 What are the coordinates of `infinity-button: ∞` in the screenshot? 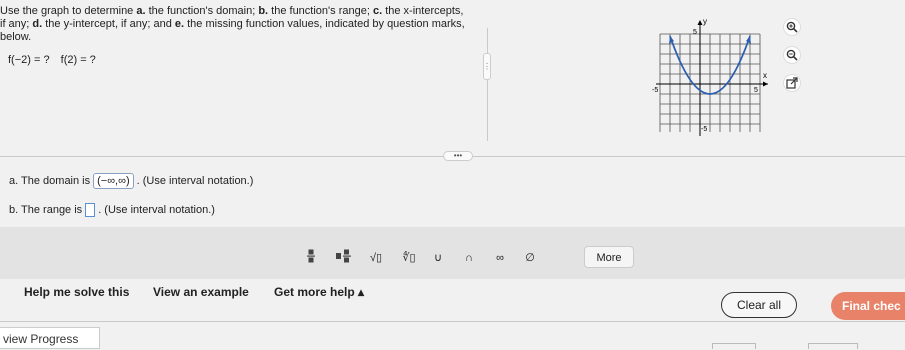 It's located at (500, 258).